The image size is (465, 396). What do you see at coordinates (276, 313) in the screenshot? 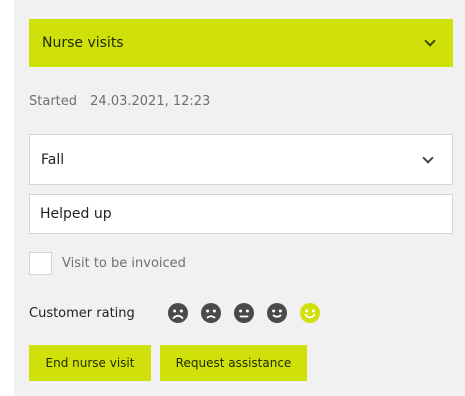
I see `content-face-icon` at bounding box center [276, 313].